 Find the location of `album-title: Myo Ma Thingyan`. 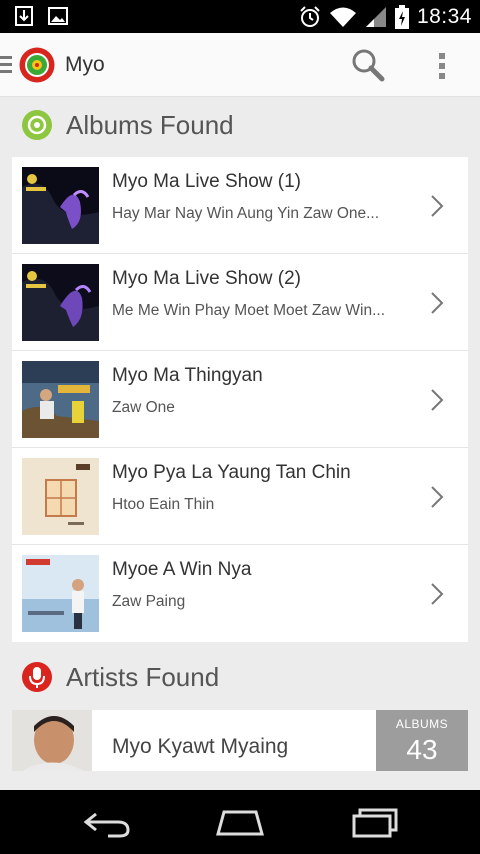

album-title: Myo Ma Thingyan is located at coordinates (187, 375).